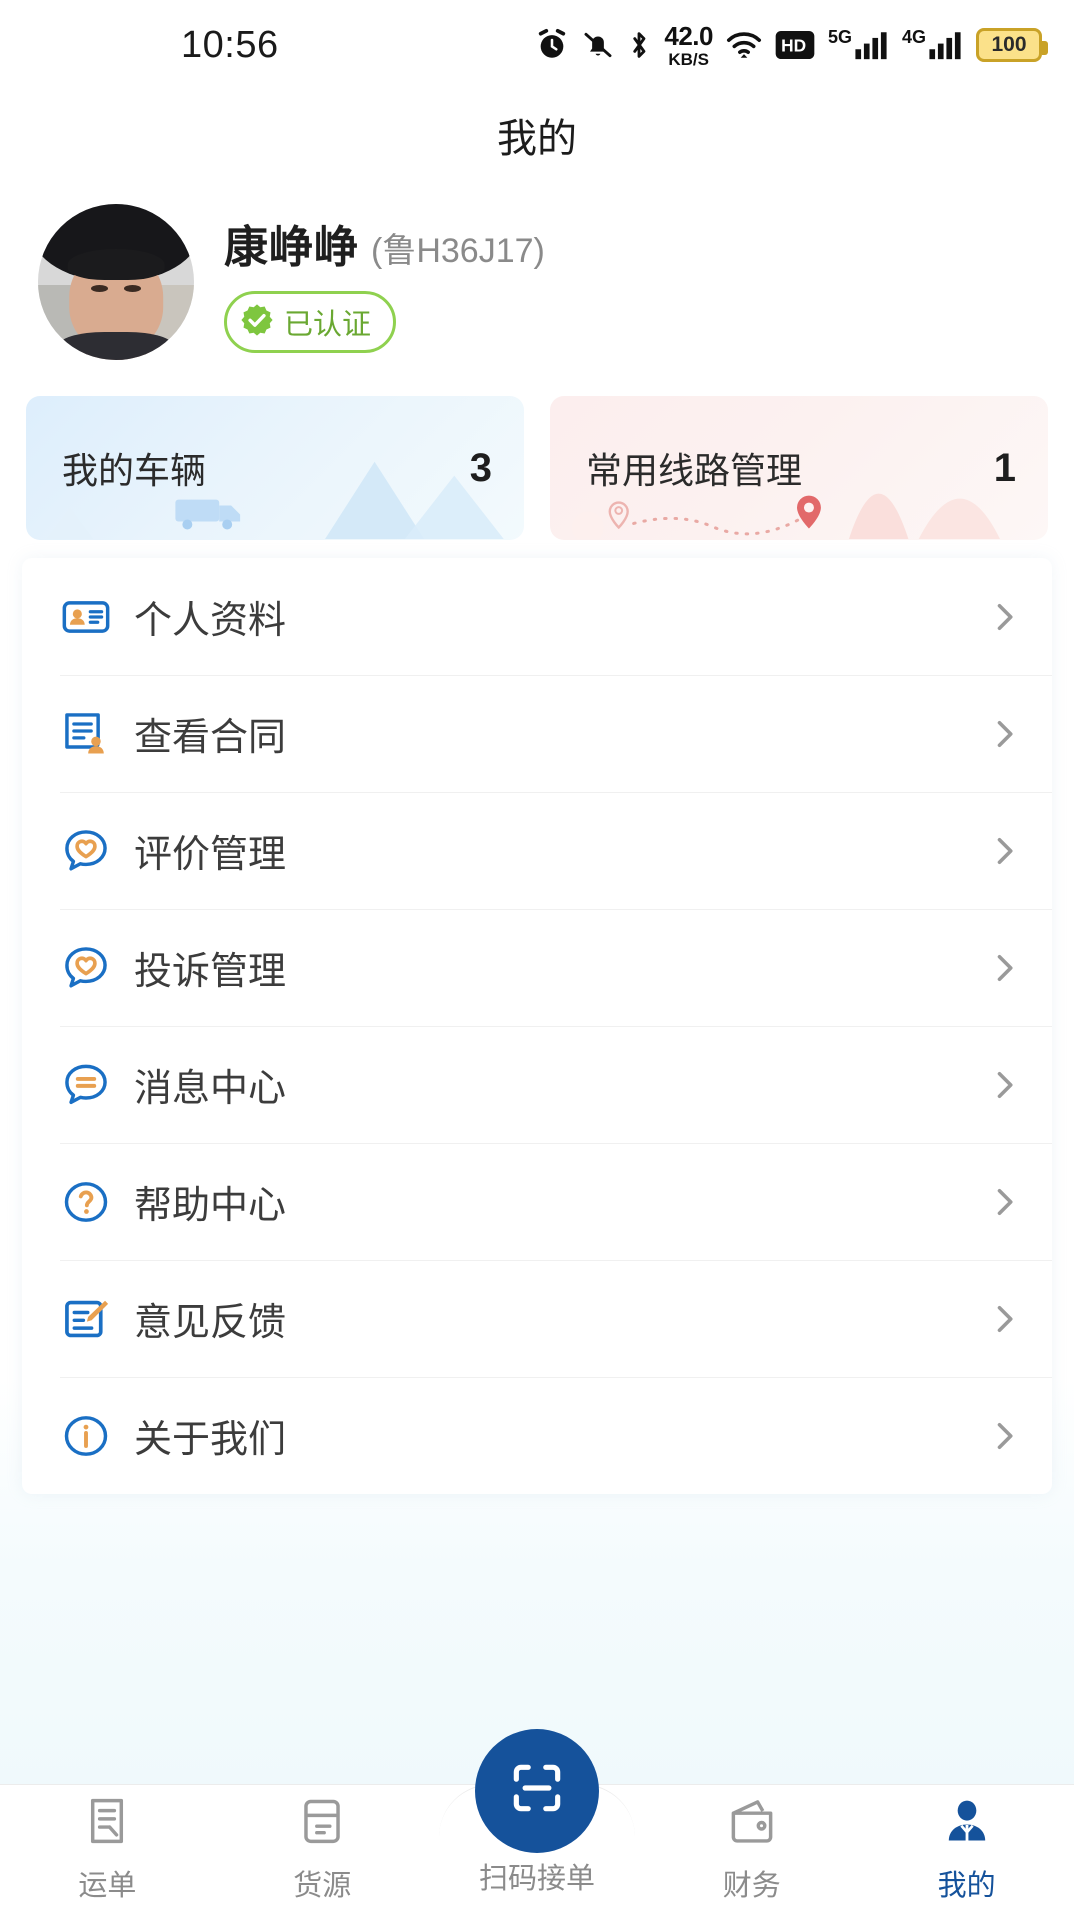 Image resolution: width=1074 pixels, height=1914 pixels. Describe the element at coordinates (210, 738) in the screenshot. I see `menu-item-label: 查看合同` at that location.